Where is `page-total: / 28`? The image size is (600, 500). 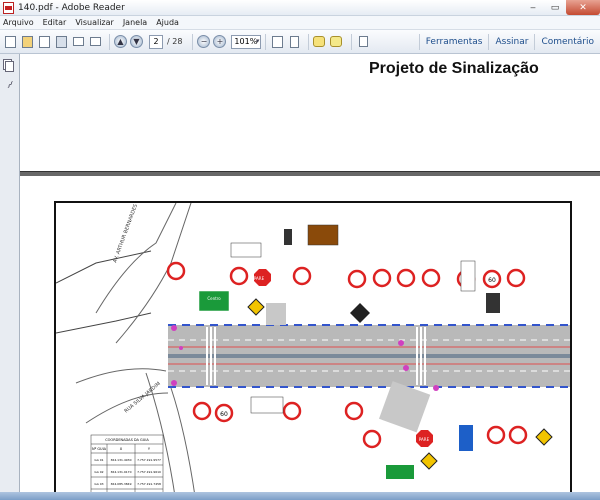 page-total: / 28 is located at coordinates (175, 41).